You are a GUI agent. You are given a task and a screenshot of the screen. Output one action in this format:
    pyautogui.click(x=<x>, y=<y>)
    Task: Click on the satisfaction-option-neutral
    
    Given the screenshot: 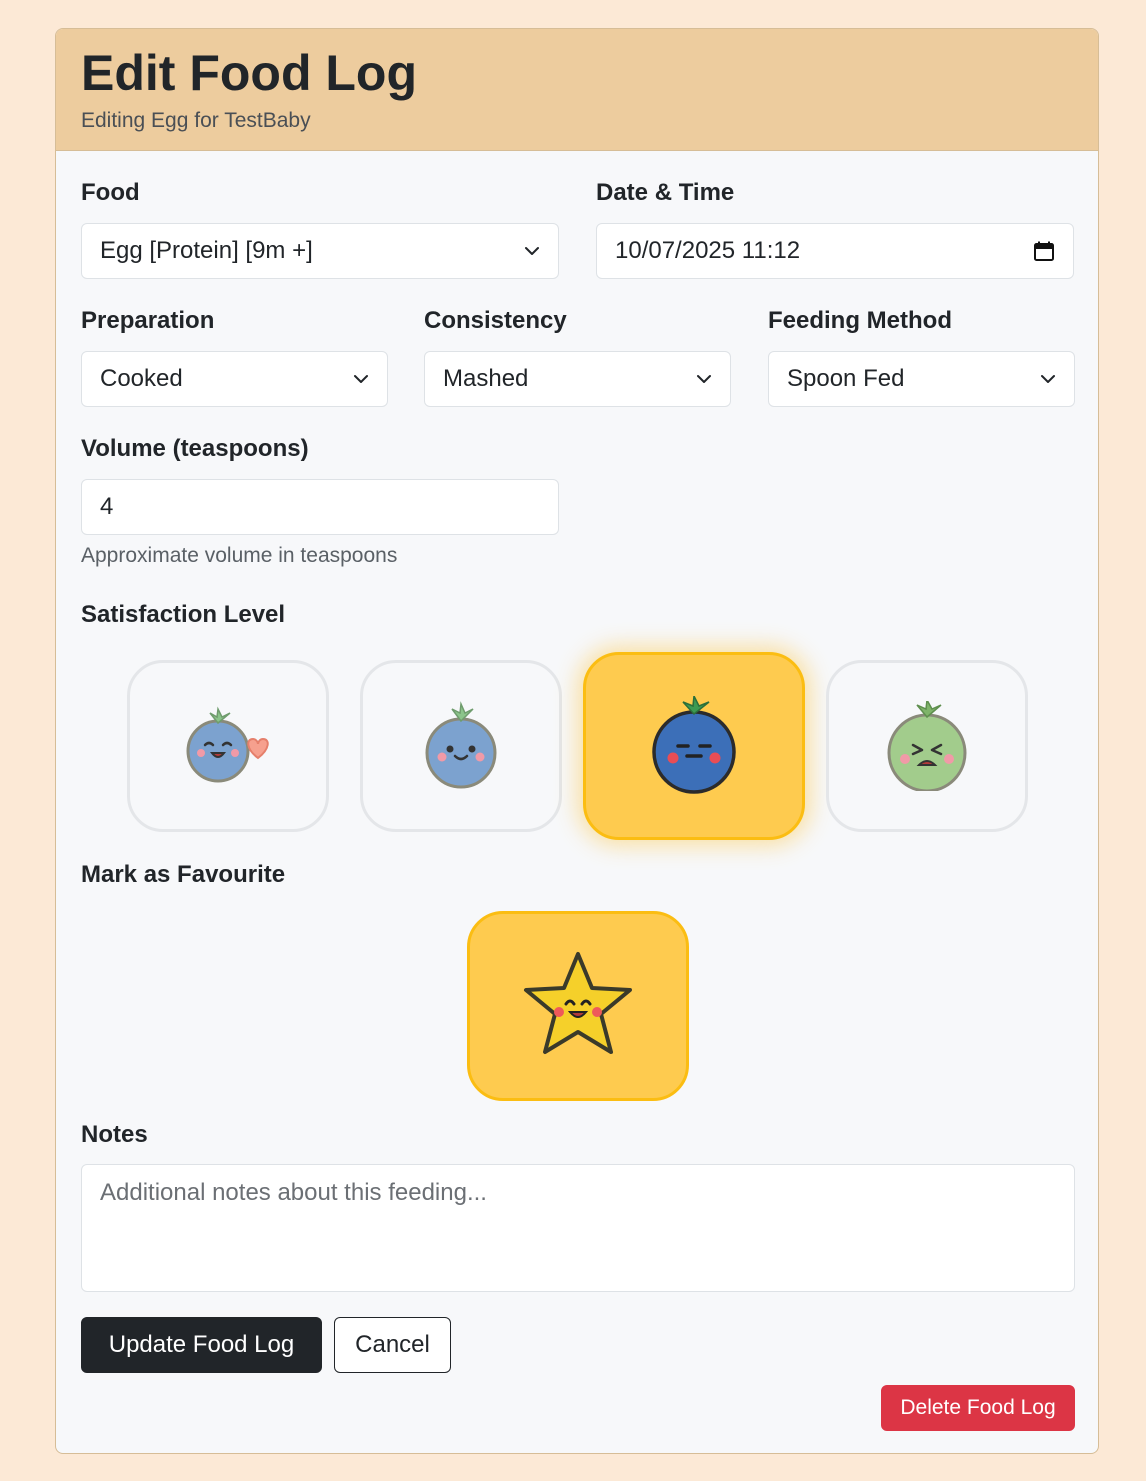 What is the action you would take?
    pyautogui.click(x=694, y=746)
    